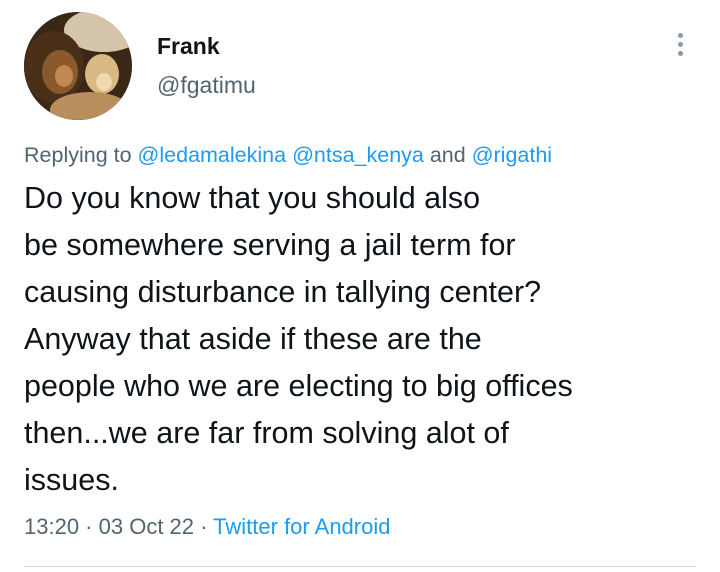 The width and height of the screenshot is (720, 572). I want to click on tweet-text-line: then...we are far from solving alot of, so click(266, 433).